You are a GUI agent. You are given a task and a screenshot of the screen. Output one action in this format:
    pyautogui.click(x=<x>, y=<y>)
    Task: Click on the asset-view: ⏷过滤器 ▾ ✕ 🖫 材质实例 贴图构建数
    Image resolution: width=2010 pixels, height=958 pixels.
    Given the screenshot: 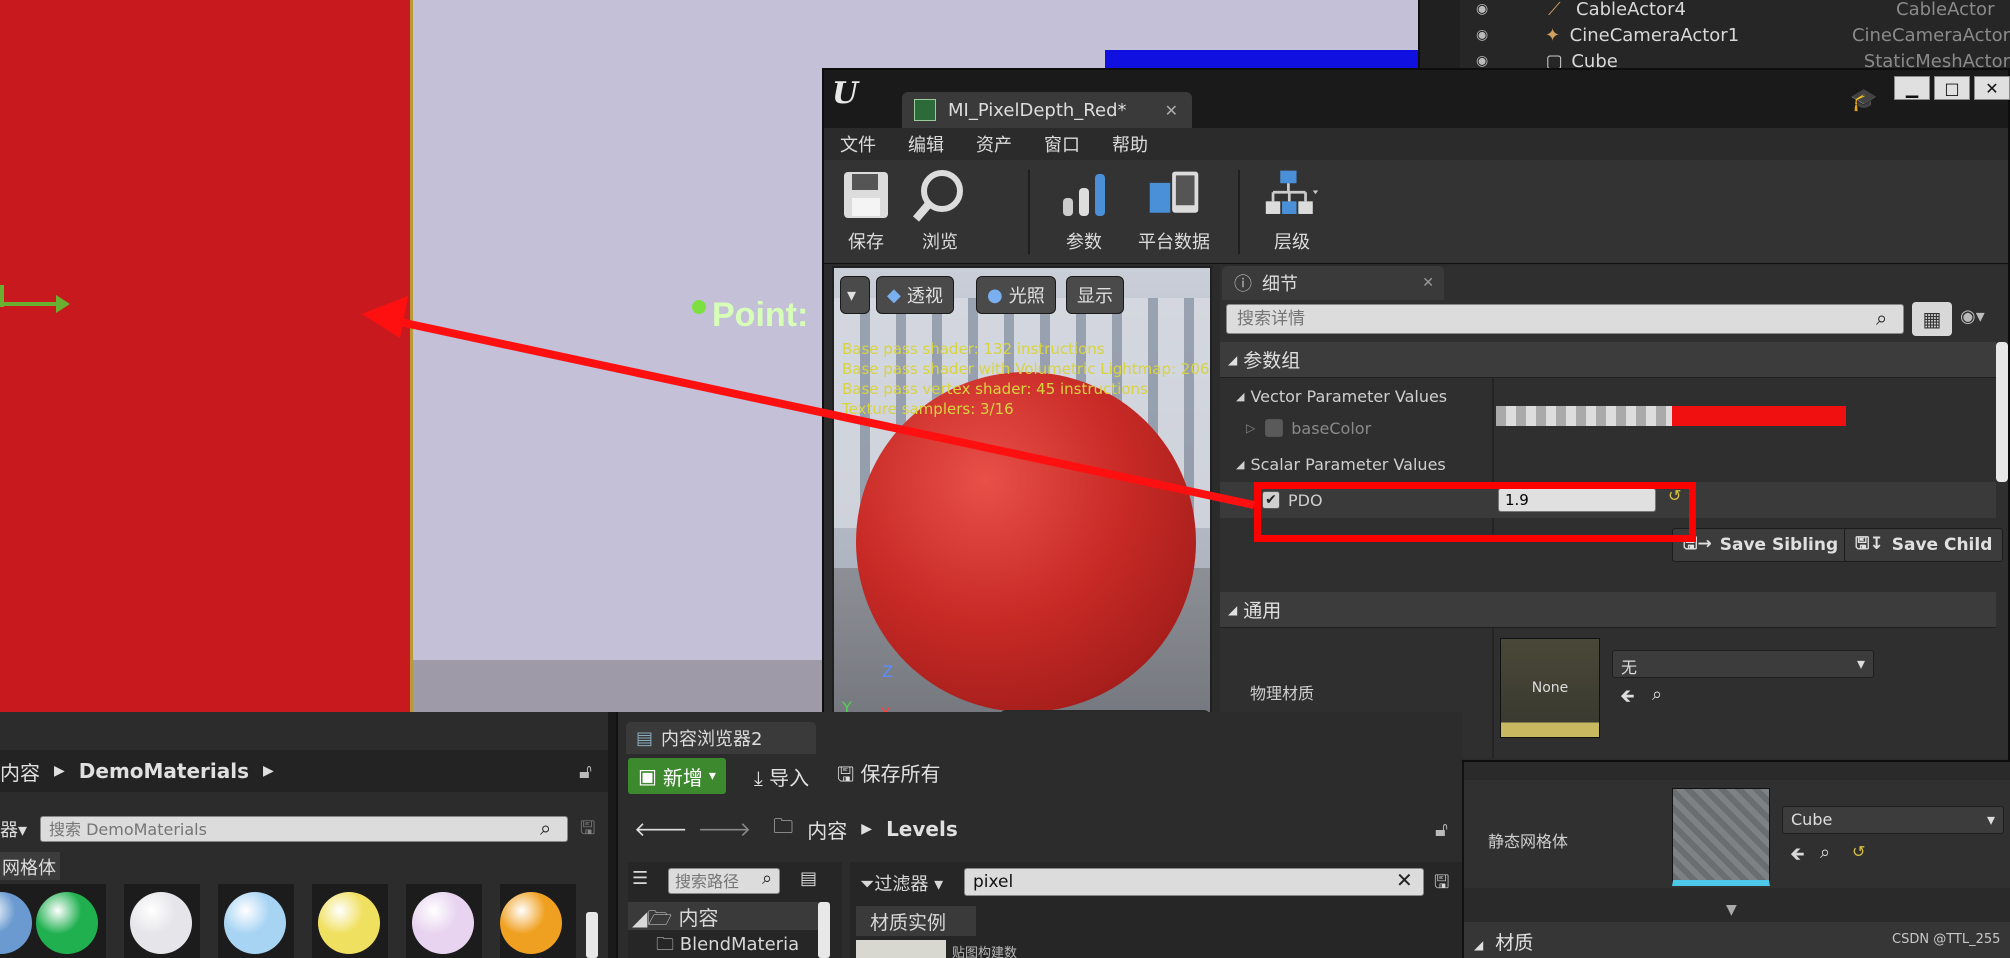 What is the action you would take?
    pyautogui.click(x=1157, y=910)
    